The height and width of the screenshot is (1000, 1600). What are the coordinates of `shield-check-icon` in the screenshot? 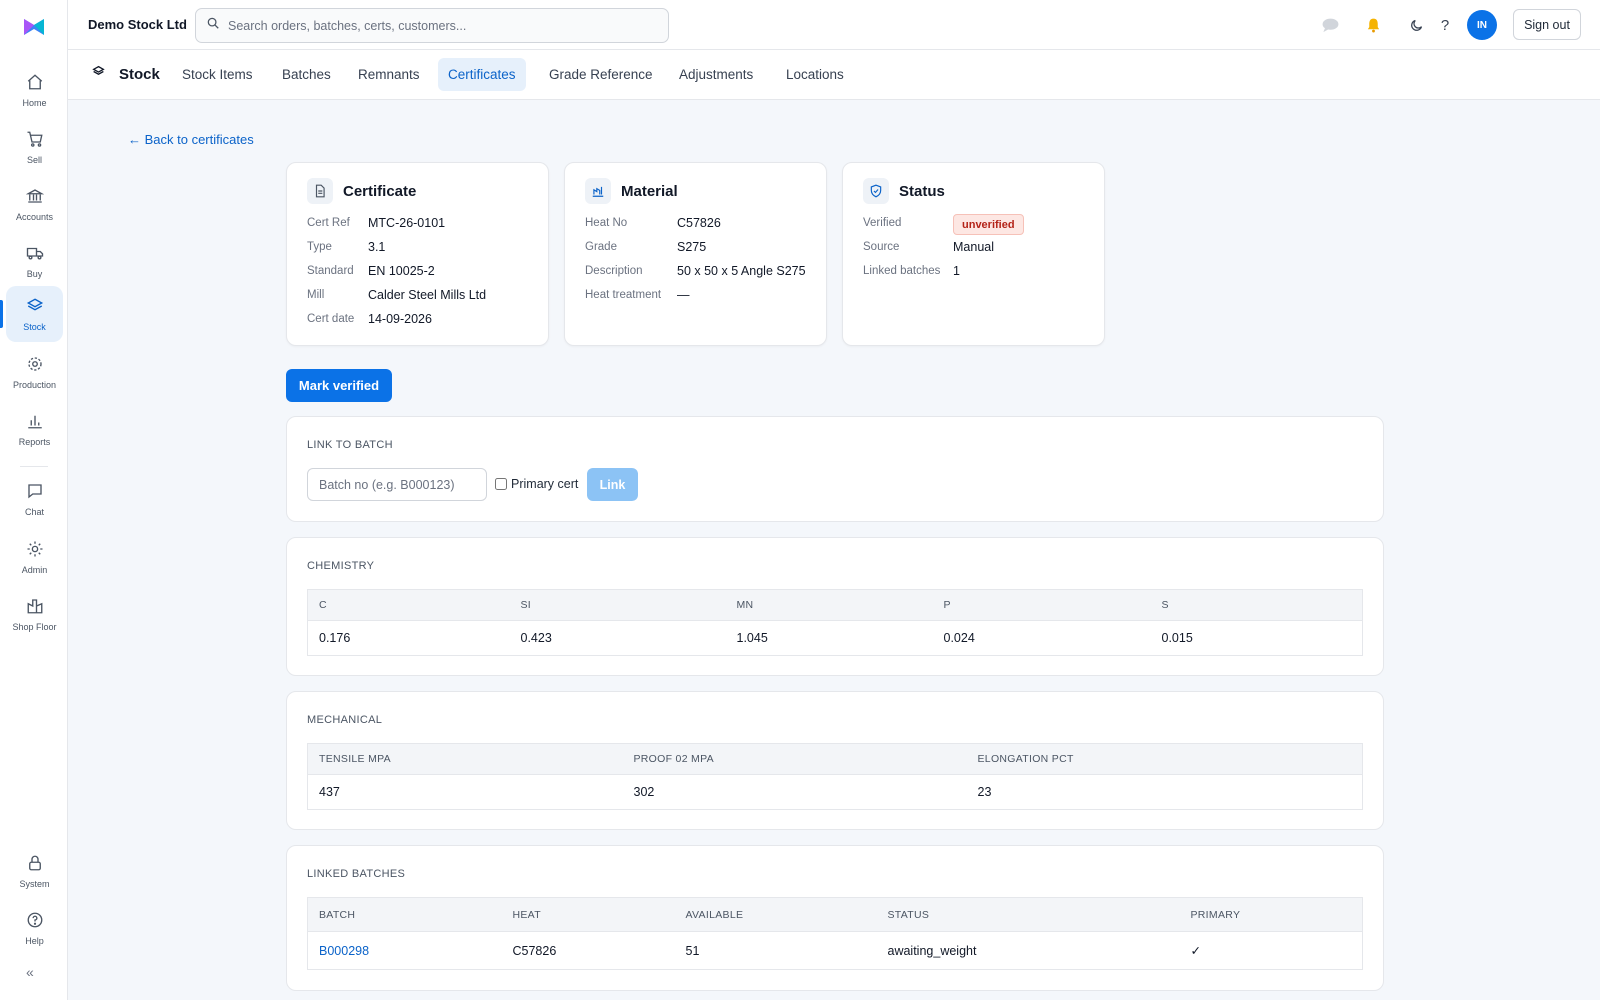 It's located at (876, 191).